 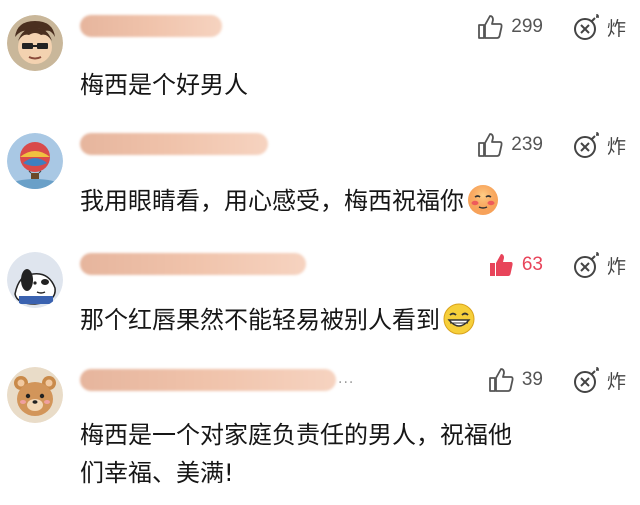 I want to click on bomb-icon, so click(x=587, y=380).